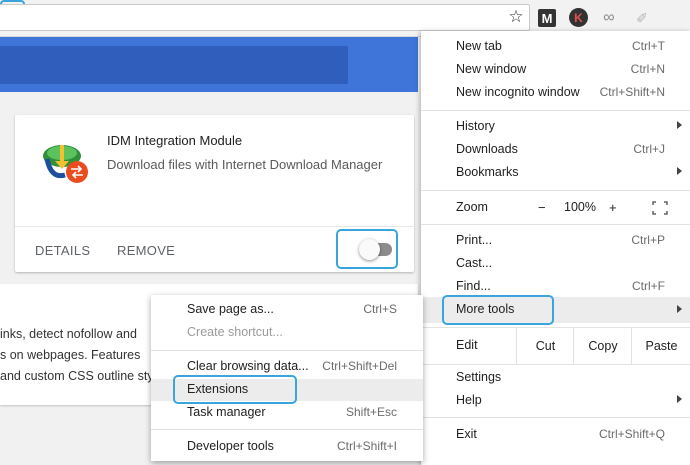 The height and width of the screenshot is (465, 690). I want to click on card-divider, so click(214, 226).